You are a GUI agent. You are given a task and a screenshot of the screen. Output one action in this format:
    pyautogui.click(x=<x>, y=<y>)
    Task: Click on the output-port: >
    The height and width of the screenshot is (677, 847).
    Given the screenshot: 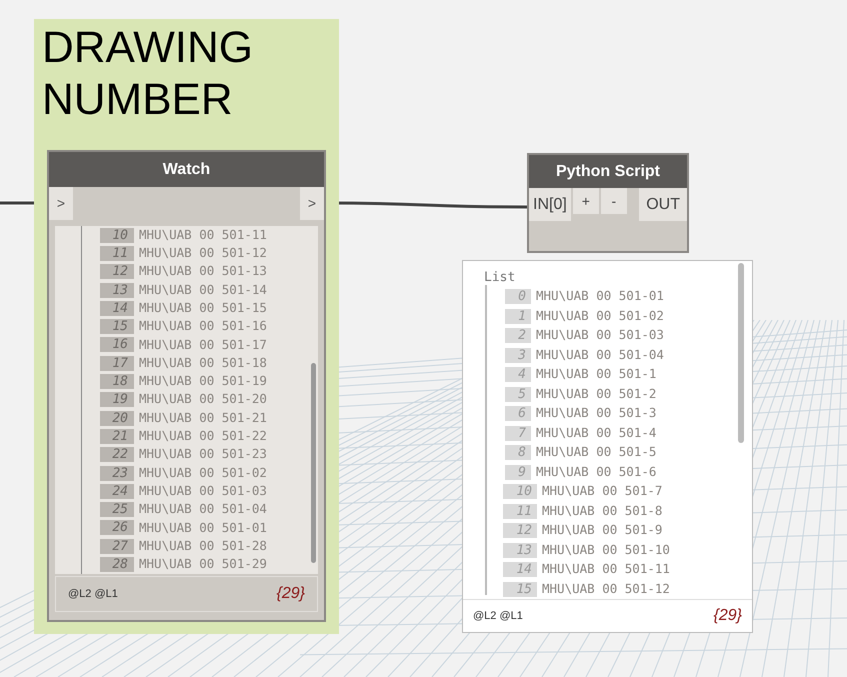 What is the action you would take?
    pyautogui.click(x=312, y=203)
    